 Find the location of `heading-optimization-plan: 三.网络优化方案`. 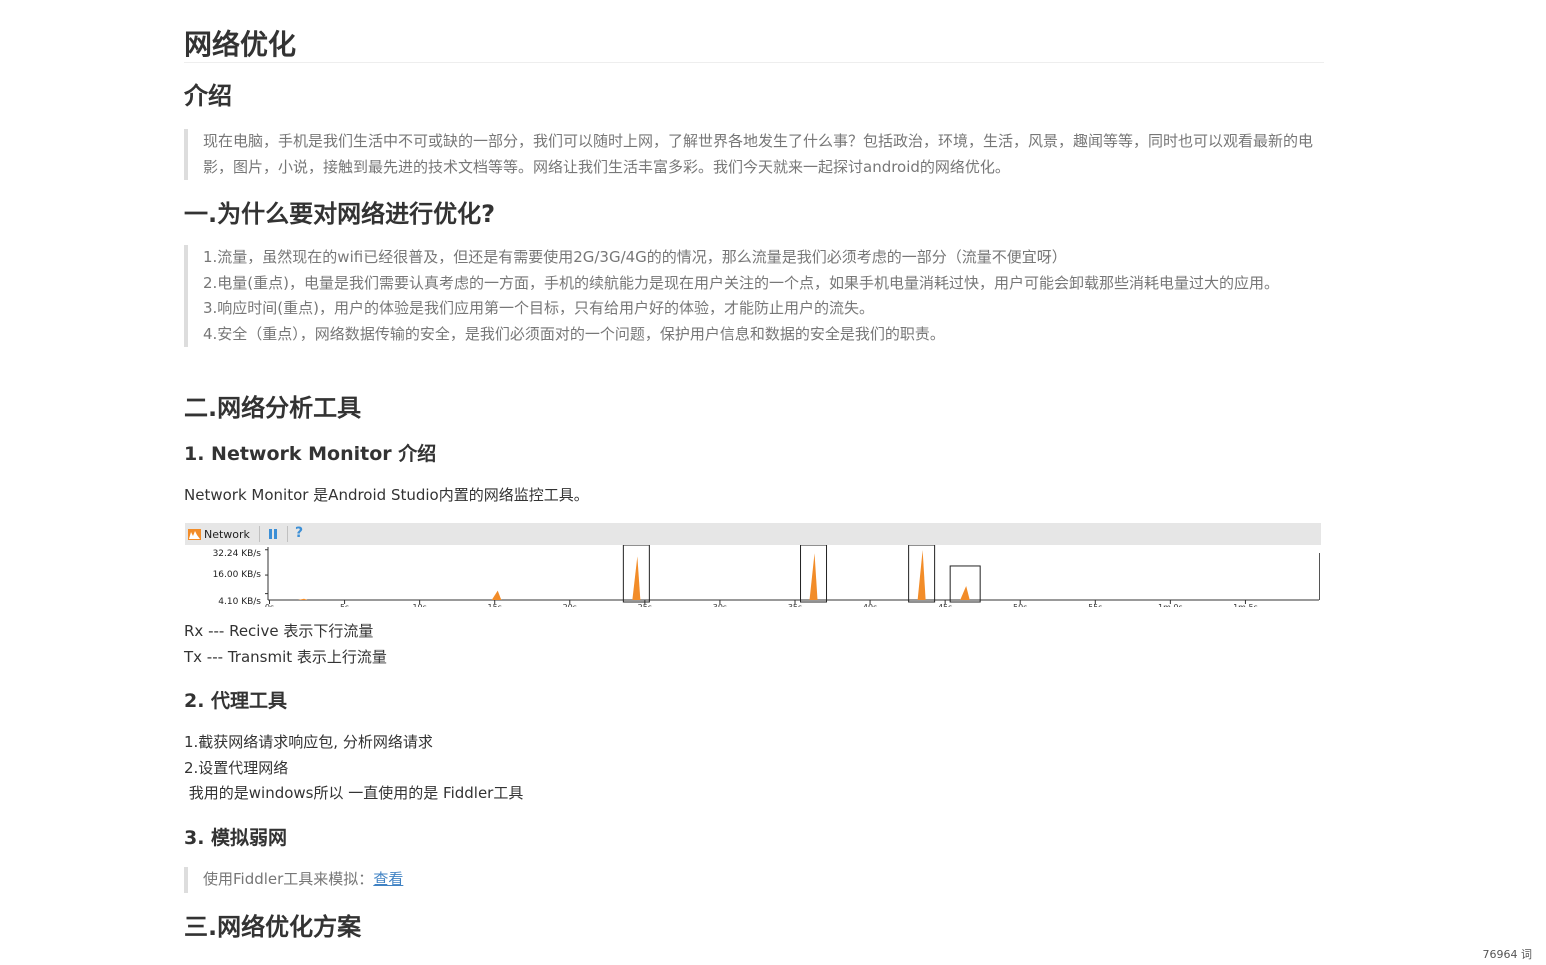

heading-optimization-plan: 三.网络优化方案 is located at coordinates (273, 927).